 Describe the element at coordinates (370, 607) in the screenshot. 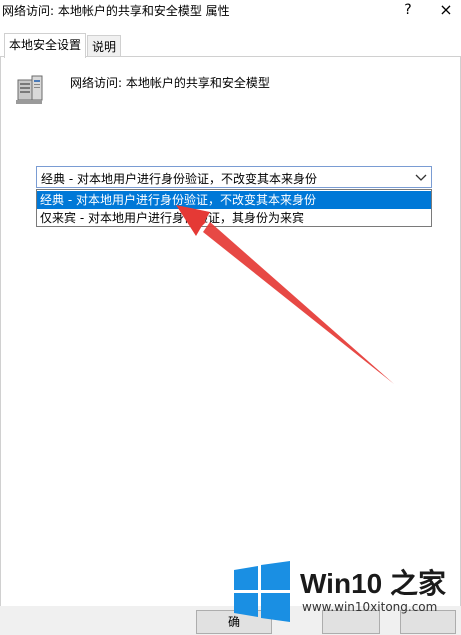

I see `watermark-url: www.win10xitong.com` at that location.